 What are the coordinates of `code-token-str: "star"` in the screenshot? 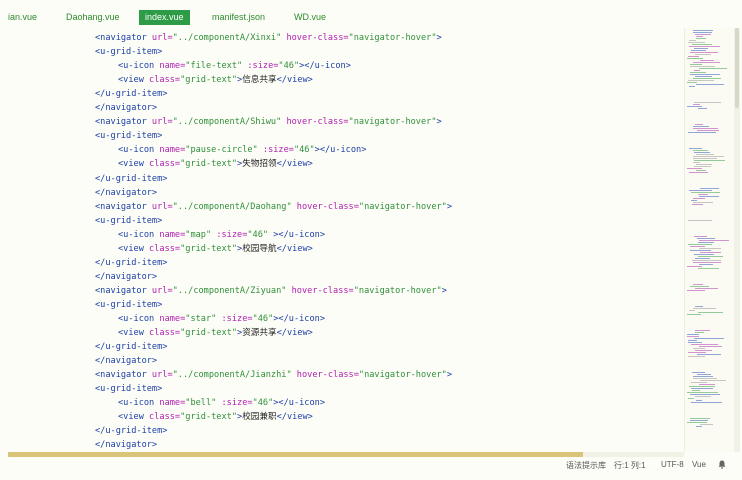 It's located at (201, 319).